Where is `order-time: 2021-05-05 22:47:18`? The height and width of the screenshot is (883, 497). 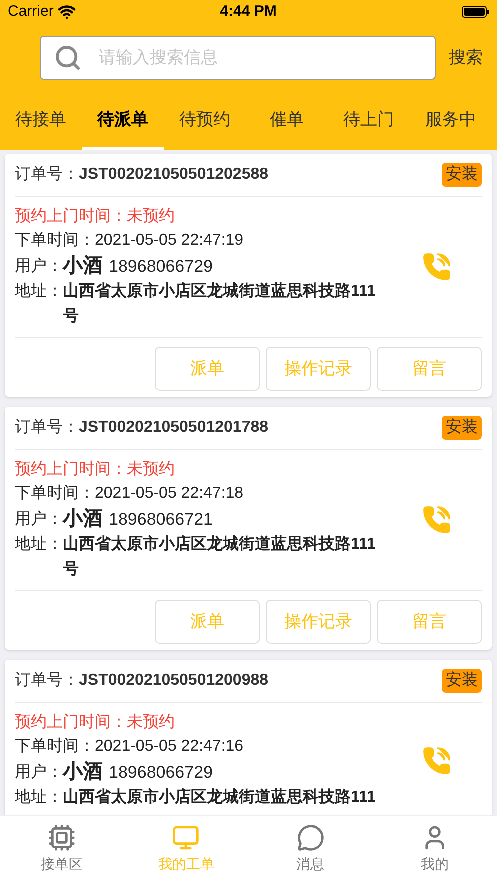
order-time: 2021-05-05 22:47:18 is located at coordinates (169, 494).